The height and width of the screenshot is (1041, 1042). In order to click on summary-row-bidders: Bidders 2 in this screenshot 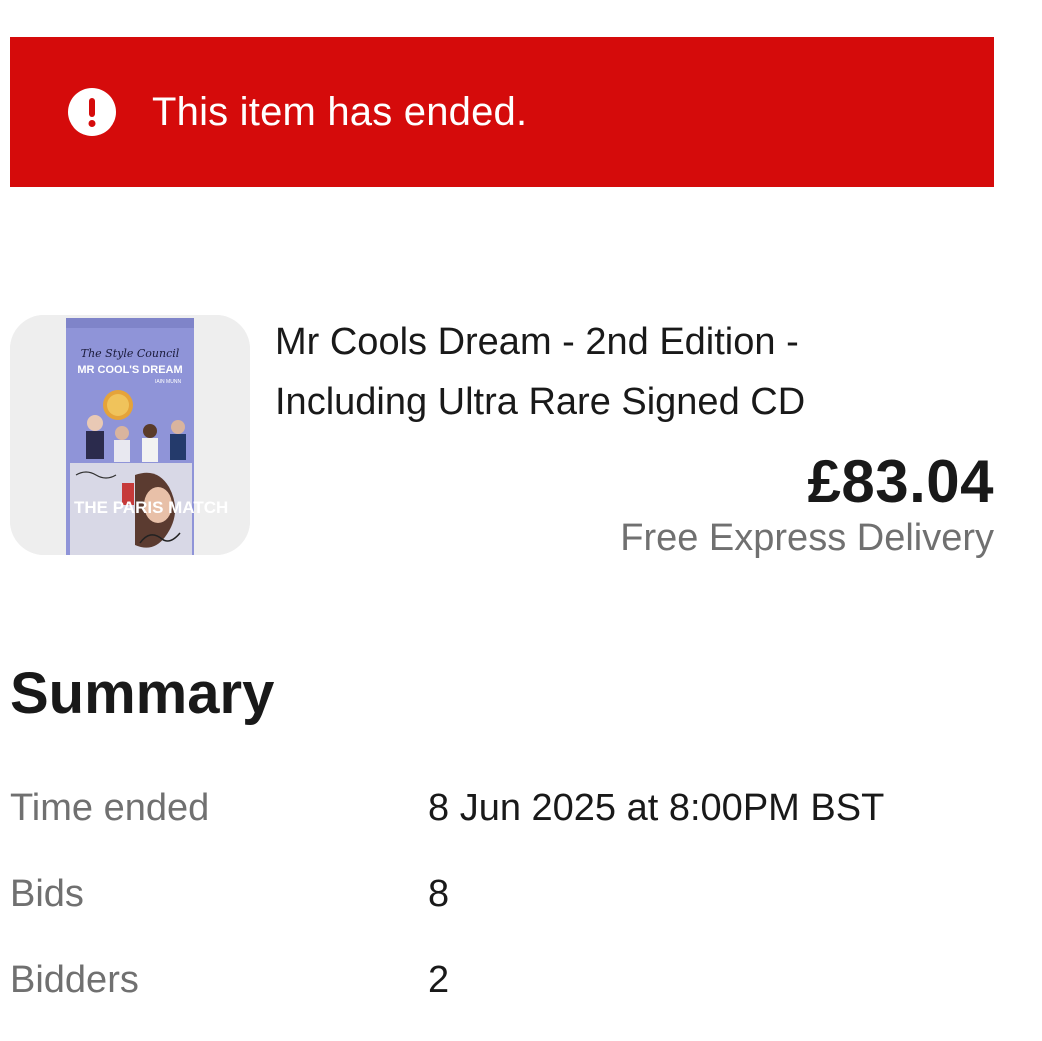, I will do `click(502, 984)`.